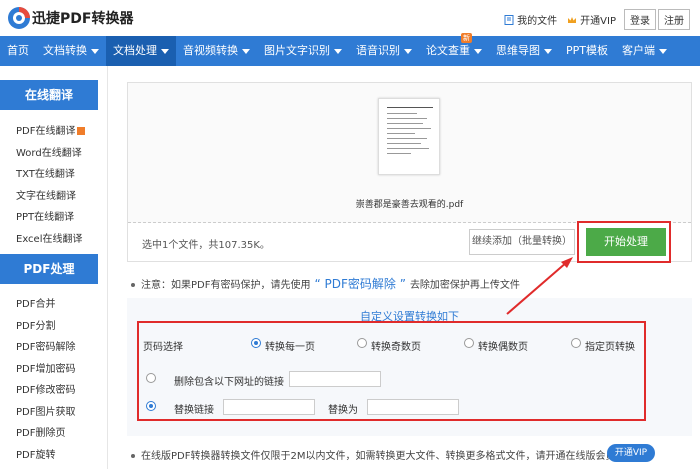 This screenshot has width=700, height=469. I want to click on register-button: 注册, so click(674, 19).